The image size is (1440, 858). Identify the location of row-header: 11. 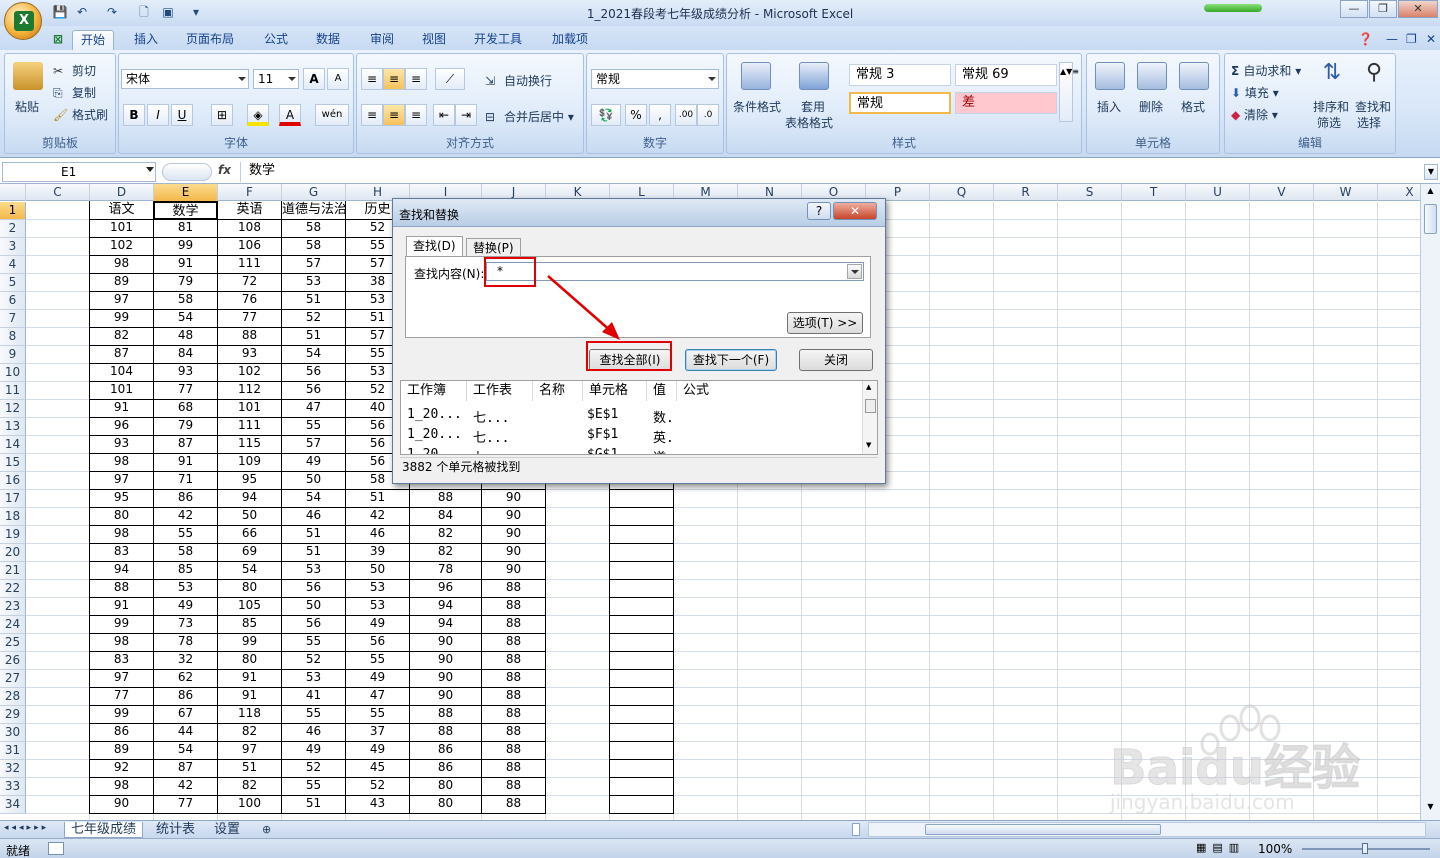
(13, 391).